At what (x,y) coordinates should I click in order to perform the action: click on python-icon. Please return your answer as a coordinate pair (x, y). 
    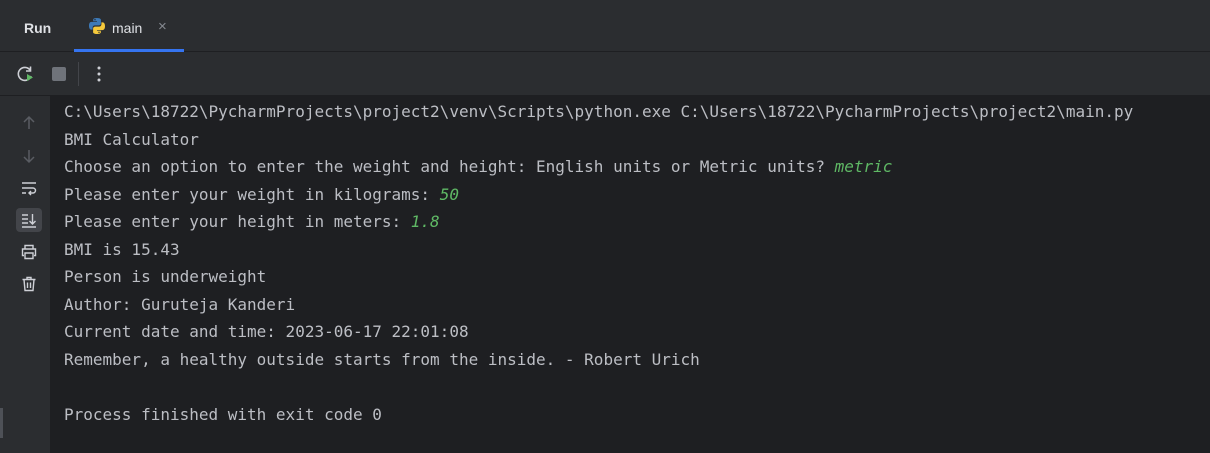
    Looking at the image, I should click on (97, 26).